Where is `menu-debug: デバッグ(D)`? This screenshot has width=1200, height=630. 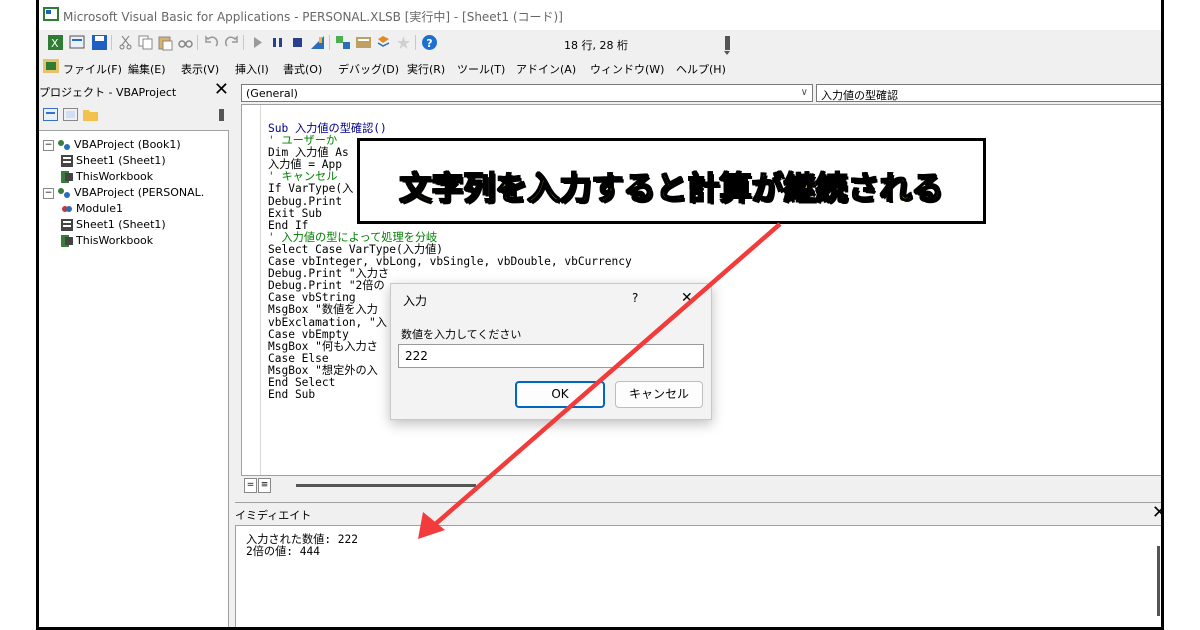
menu-debug: デバッグ(D) is located at coordinates (368, 69).